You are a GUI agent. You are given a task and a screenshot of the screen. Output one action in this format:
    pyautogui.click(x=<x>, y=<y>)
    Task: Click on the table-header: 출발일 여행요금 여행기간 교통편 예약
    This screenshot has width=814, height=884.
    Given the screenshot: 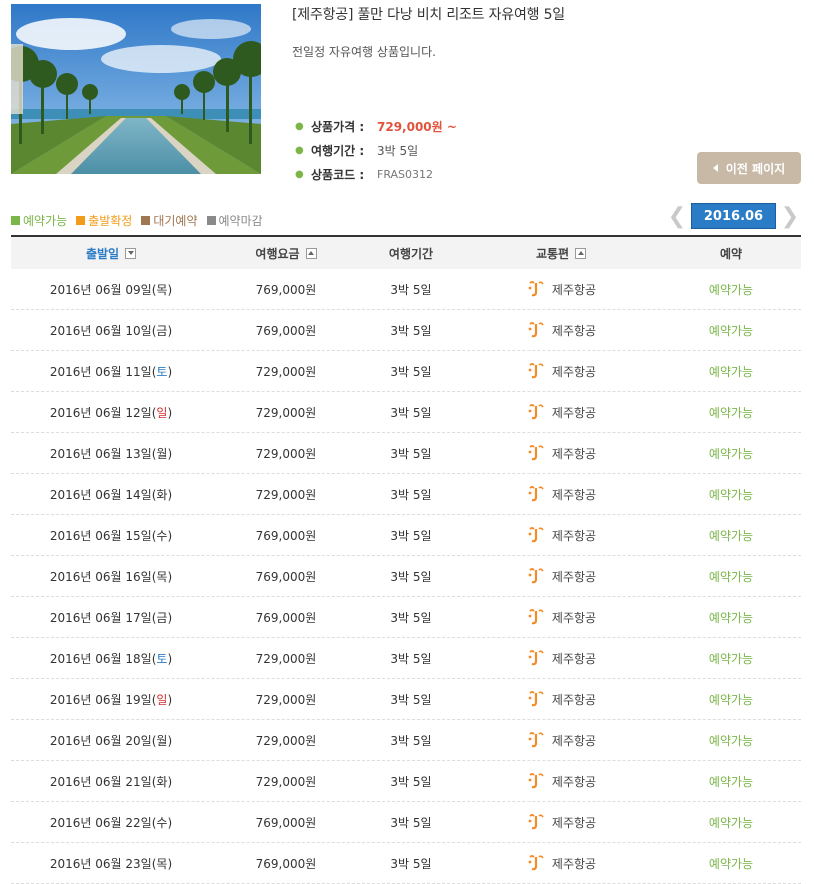 What is the action you would take?
    pyautogui.click(x=406, y=252)
    